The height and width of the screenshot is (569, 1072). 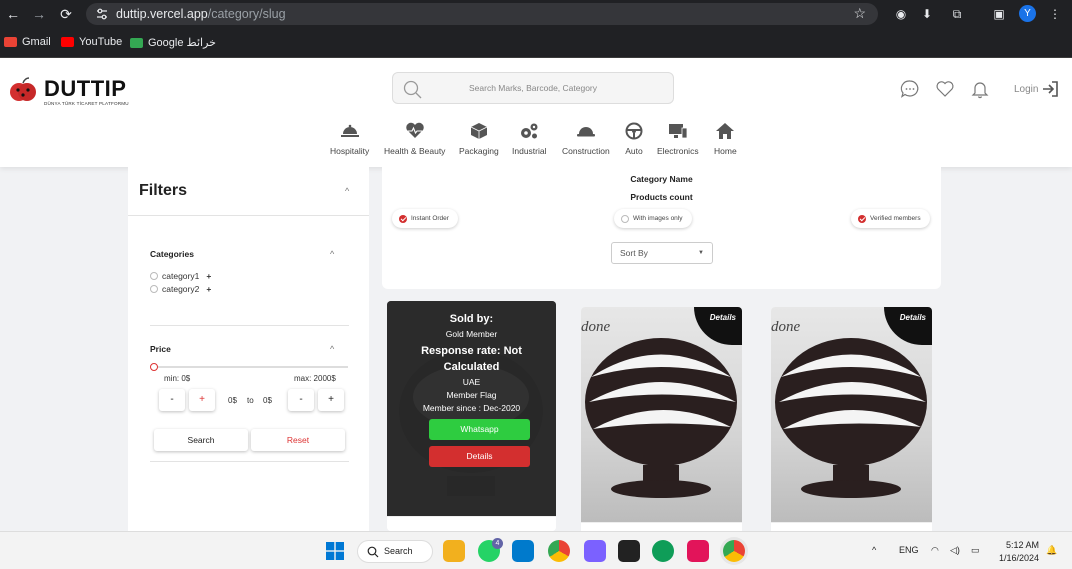 What do you see at coordinates (66, 14) in the screenshot?
I see `reload-icon: ⟳` at bounding box center [66, 14].